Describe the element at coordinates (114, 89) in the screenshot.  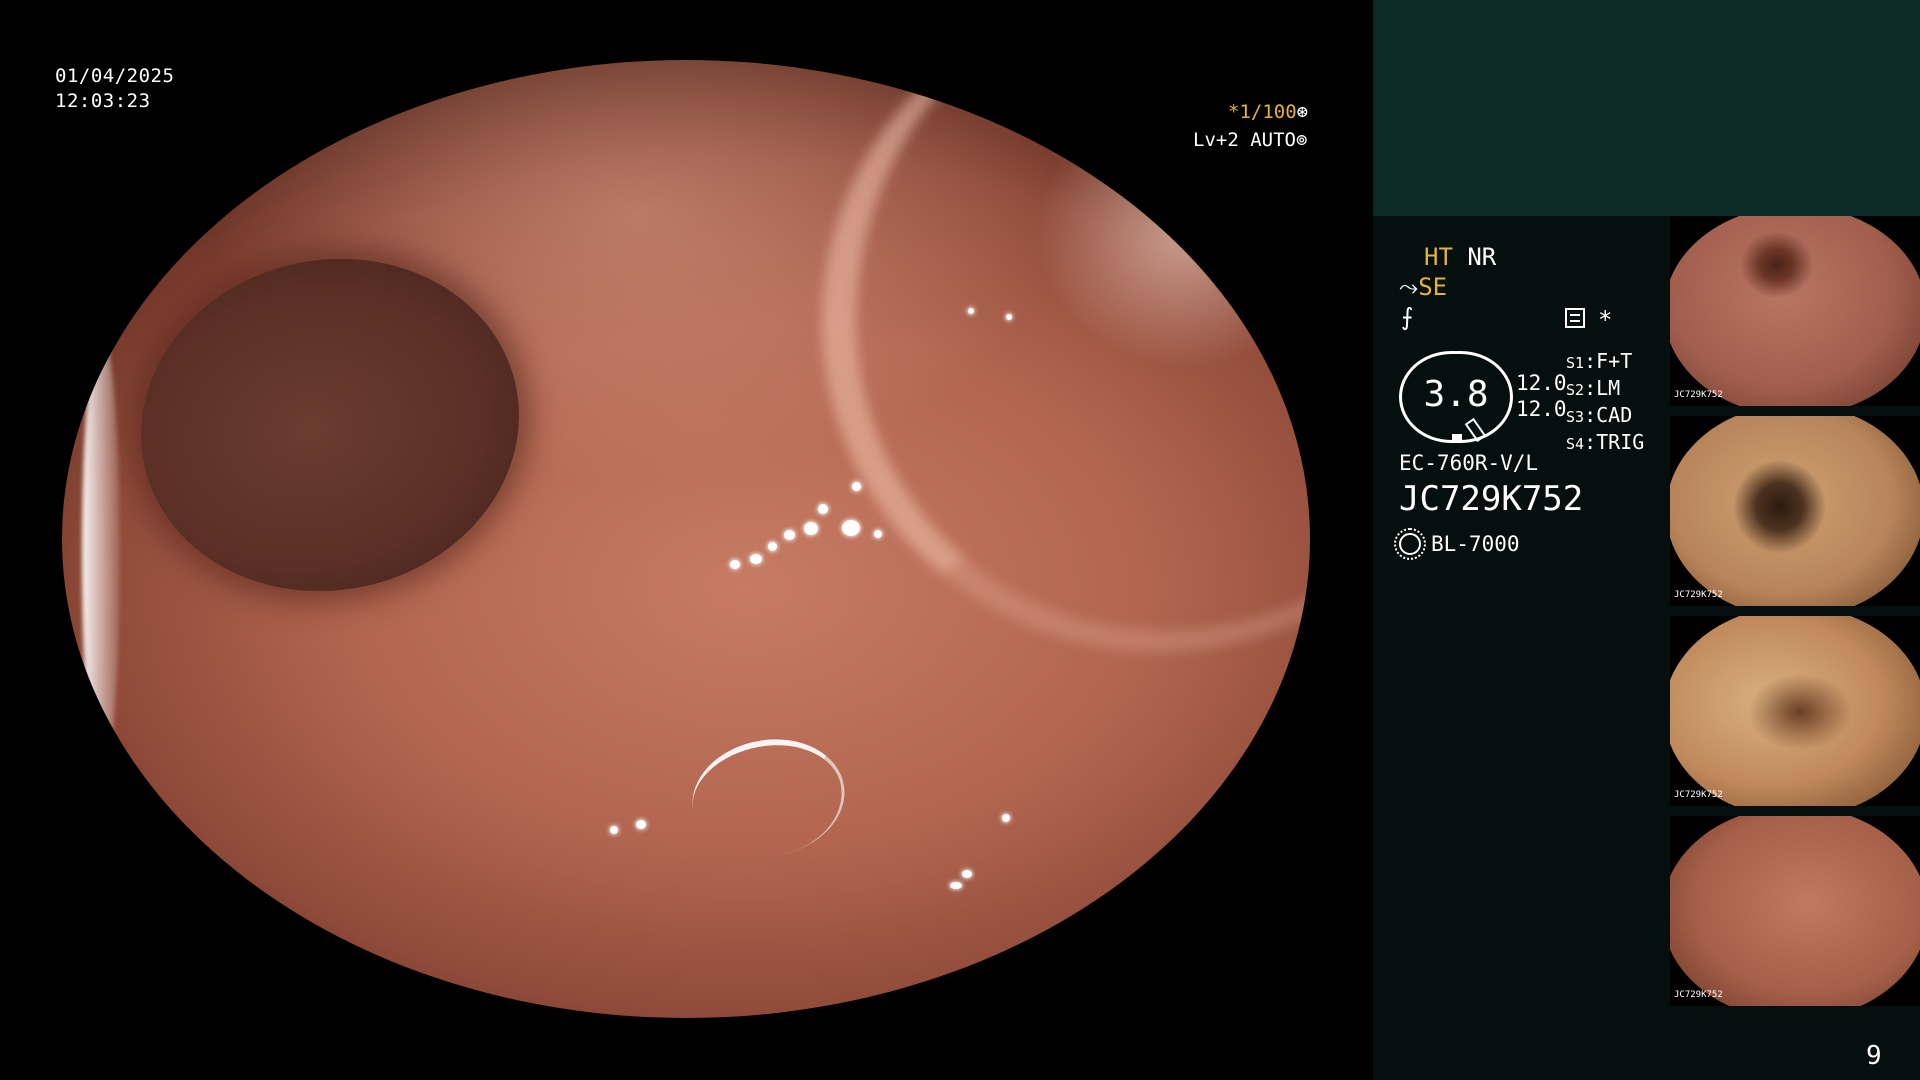
I see `date-time: 01/04/2025 12:03:23` at that location.